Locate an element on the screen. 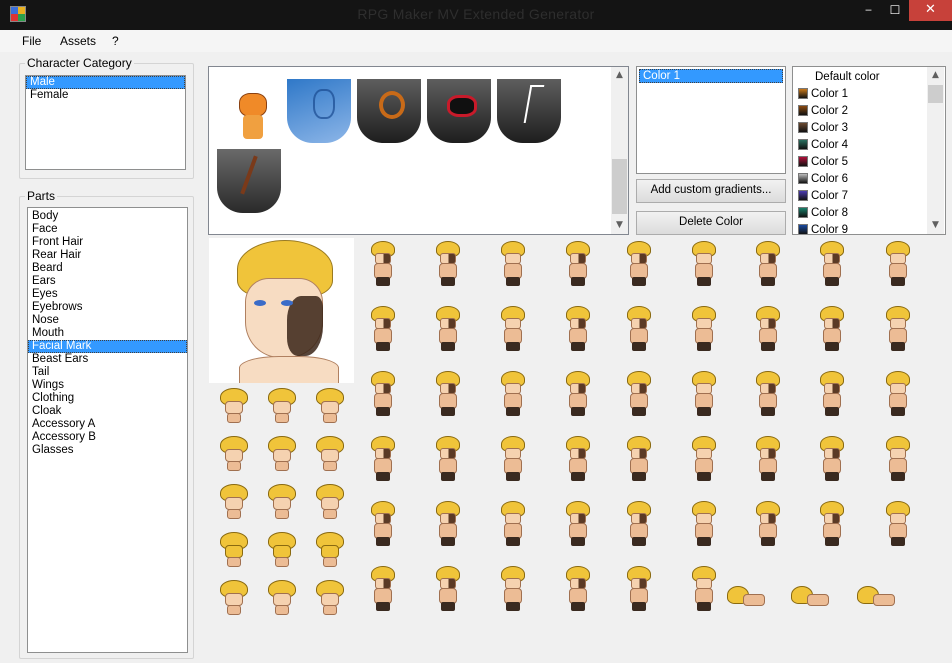  category-item-male: Male is located at coordinates (105, 82).